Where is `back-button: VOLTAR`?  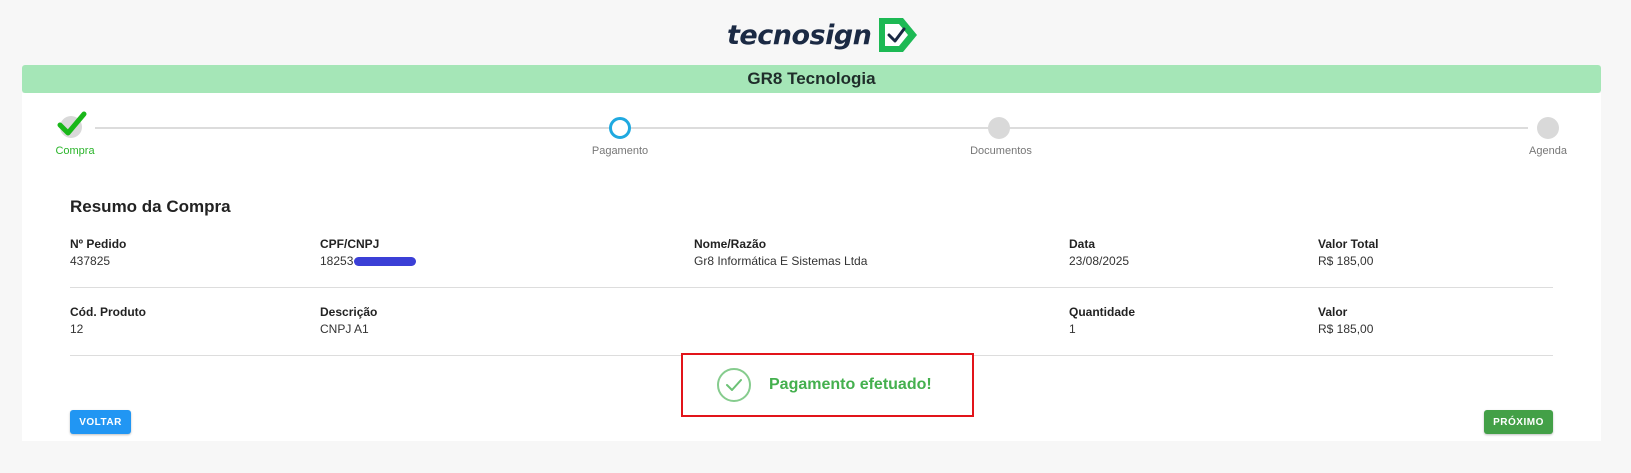 back-button: VOLTAR is located at coordinates (100, 422).